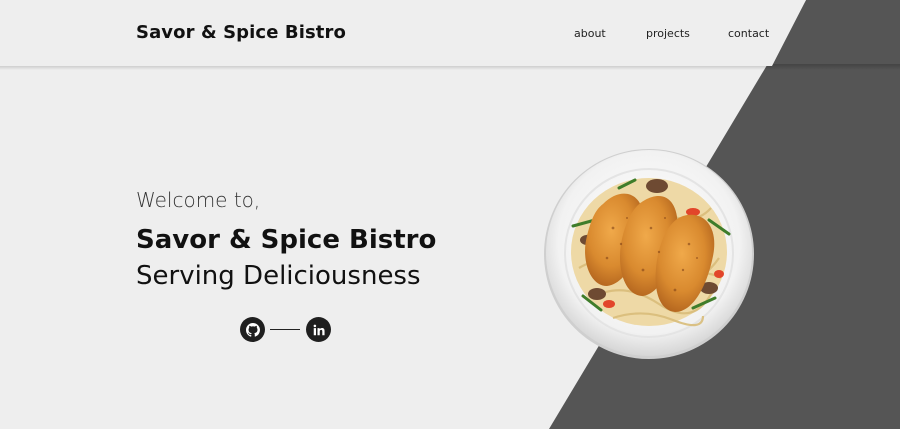  I want to click on hero-tagline: Serving Deliciousness, so click(278, 276).